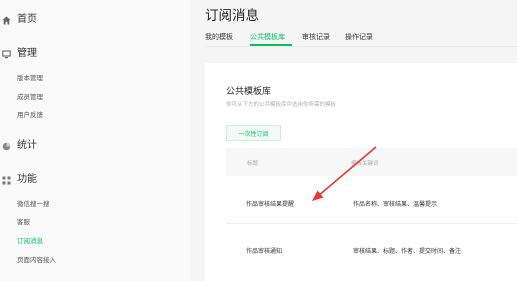  Describe the element at coordinates (232, 16) in the screenshot. I see `page-title: 订阅消息` at that location.